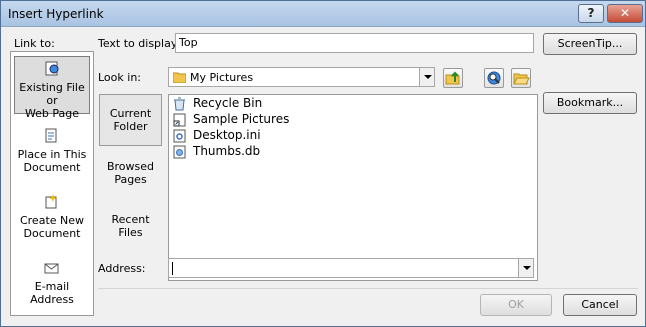  Describe the element at coordinates (56, 14) in the screenshot. I see `dialog-title: Insert Hyperlink` at that location.